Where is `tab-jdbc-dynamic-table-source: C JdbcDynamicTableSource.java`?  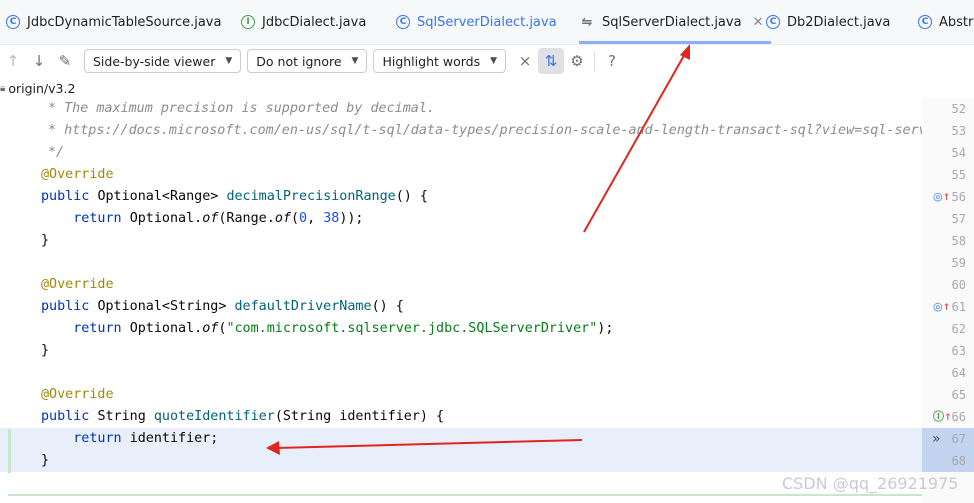
tab-jdbc-dynamic-table-source: C JdbcDynamicTableSource.java is located at coordinates (113, 22).